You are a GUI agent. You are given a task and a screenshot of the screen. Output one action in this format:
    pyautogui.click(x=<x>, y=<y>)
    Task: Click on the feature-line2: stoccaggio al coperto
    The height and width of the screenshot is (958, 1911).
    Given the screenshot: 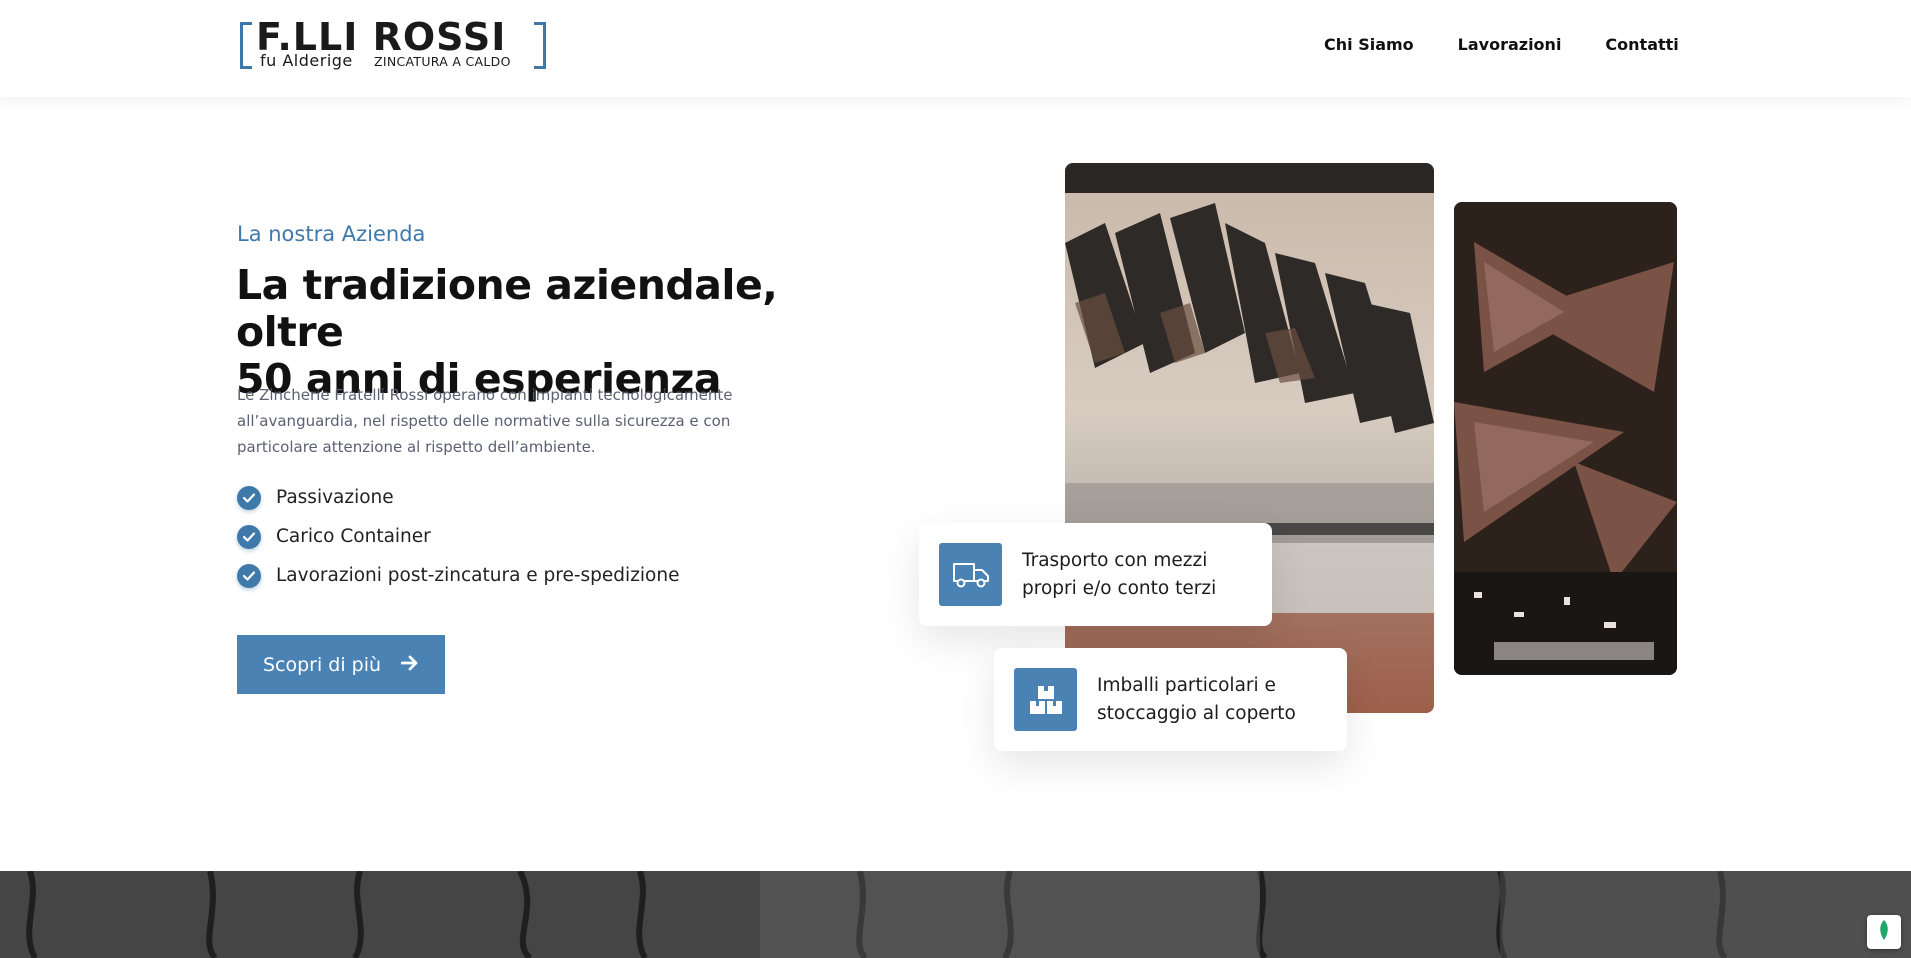 What is the action you would take?
    pyautogui.click(x=1196, y=713)
    